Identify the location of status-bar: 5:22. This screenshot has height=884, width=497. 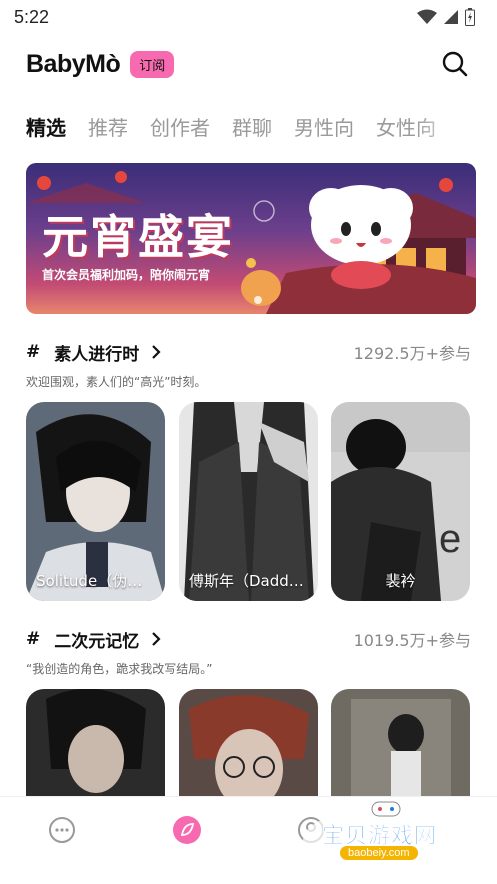
(248, 17).